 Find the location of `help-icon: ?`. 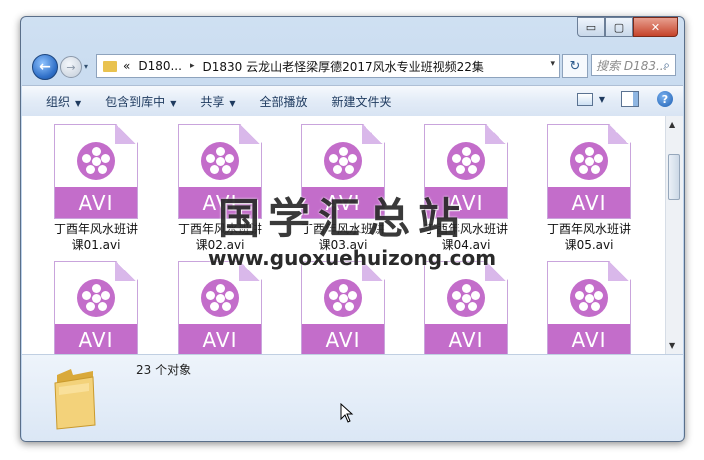

help-icon: ? is located at coordinates (665, 99).